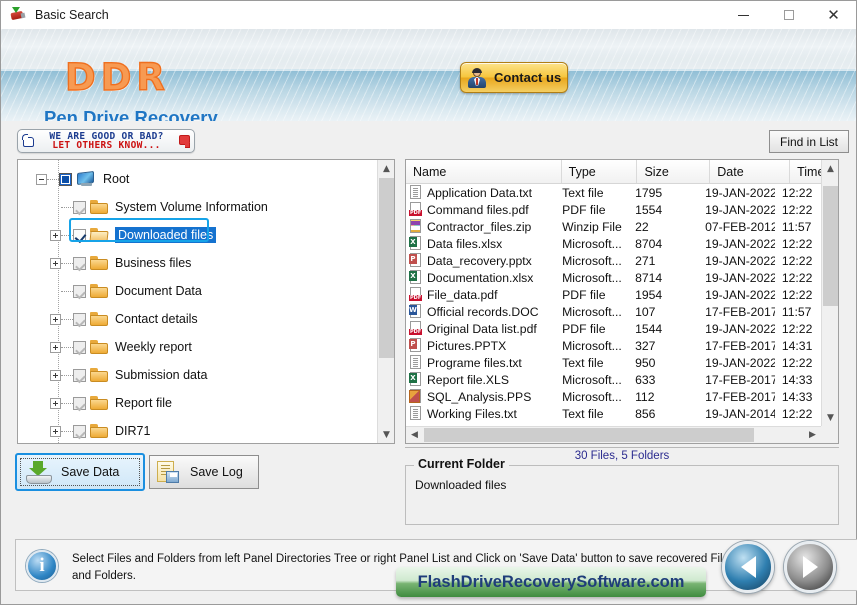  I want to click on minimize-button, so click(743, 15).